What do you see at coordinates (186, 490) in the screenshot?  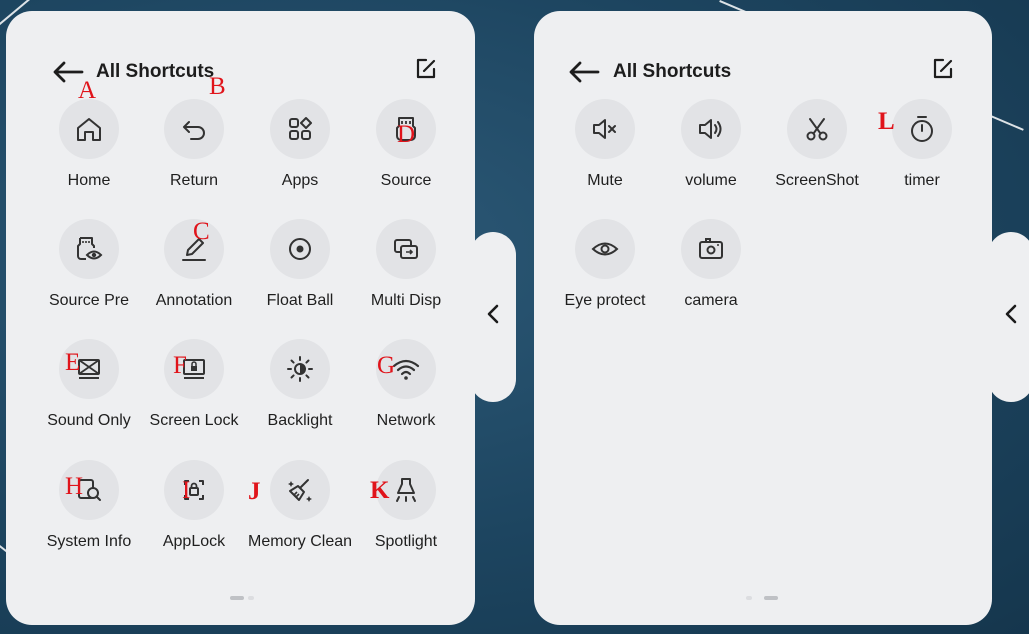 I see `annotation-marker: I` at bounding box center [186, 490].